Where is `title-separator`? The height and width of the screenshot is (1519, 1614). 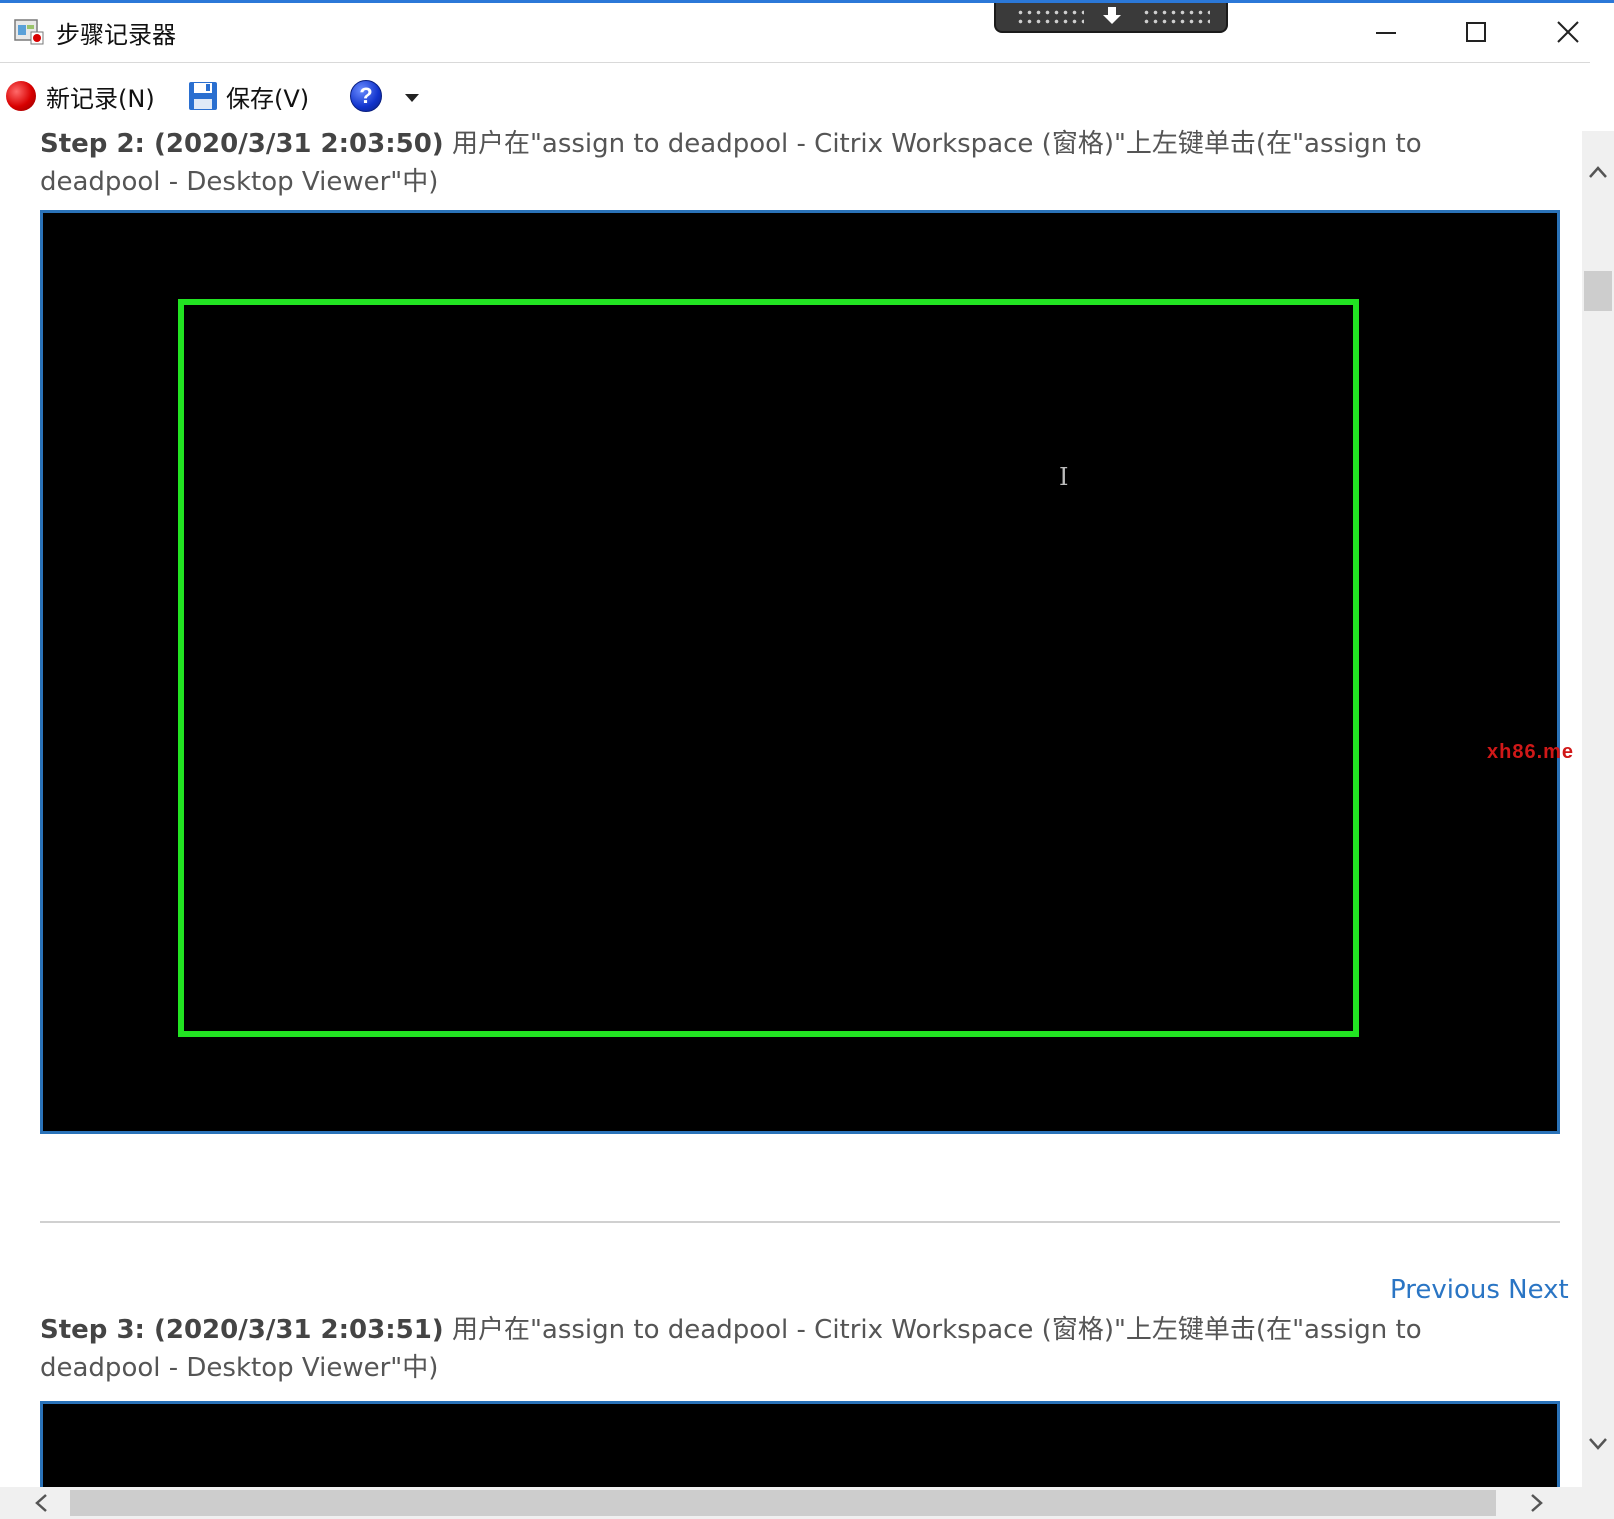
title-separator is located at coordinates (795, 62).